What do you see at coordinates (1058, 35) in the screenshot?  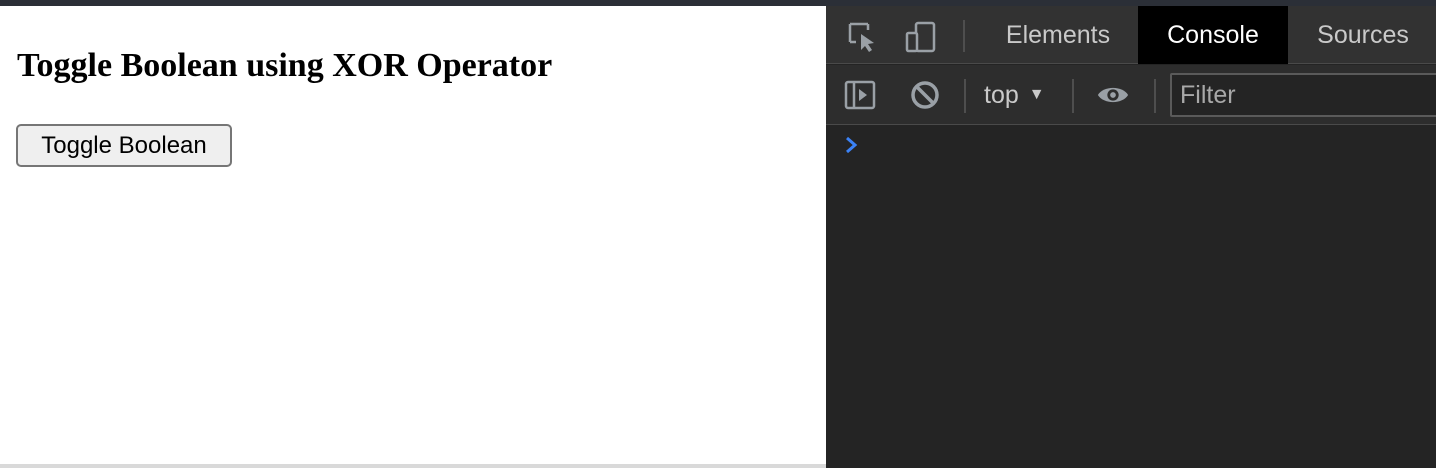 I see `tab-elements: Elements` at bounding box center [1058, 35].